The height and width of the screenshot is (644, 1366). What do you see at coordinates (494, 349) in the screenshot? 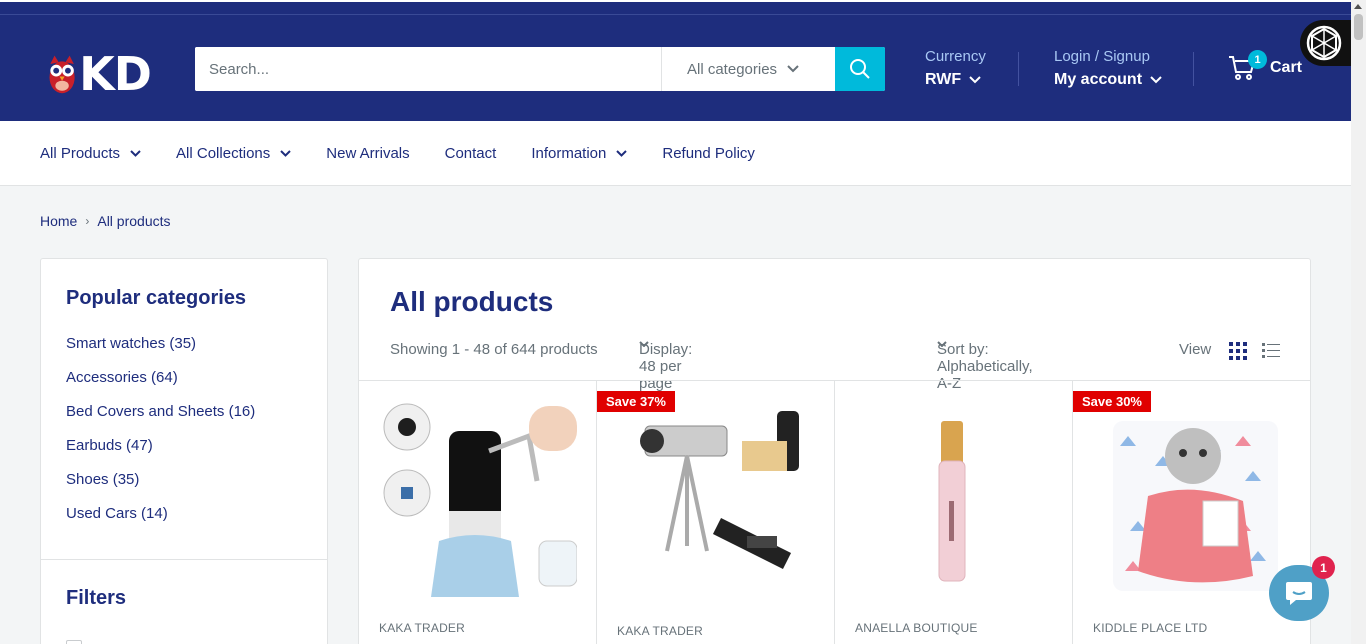
I see `results-count: Showing 1 - 48 of 644 products` at bounding box center [494, 349].